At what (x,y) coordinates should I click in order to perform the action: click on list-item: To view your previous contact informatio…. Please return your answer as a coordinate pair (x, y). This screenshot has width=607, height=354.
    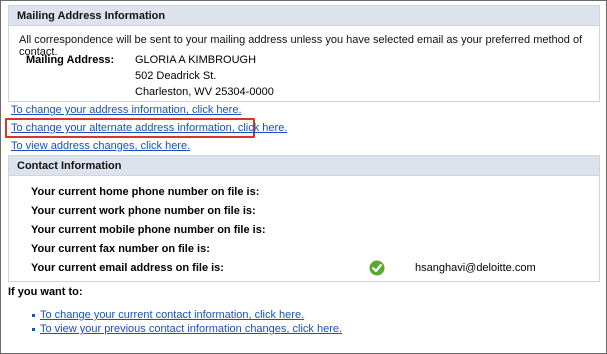
    Looking at the image, I should click on (187, 329).